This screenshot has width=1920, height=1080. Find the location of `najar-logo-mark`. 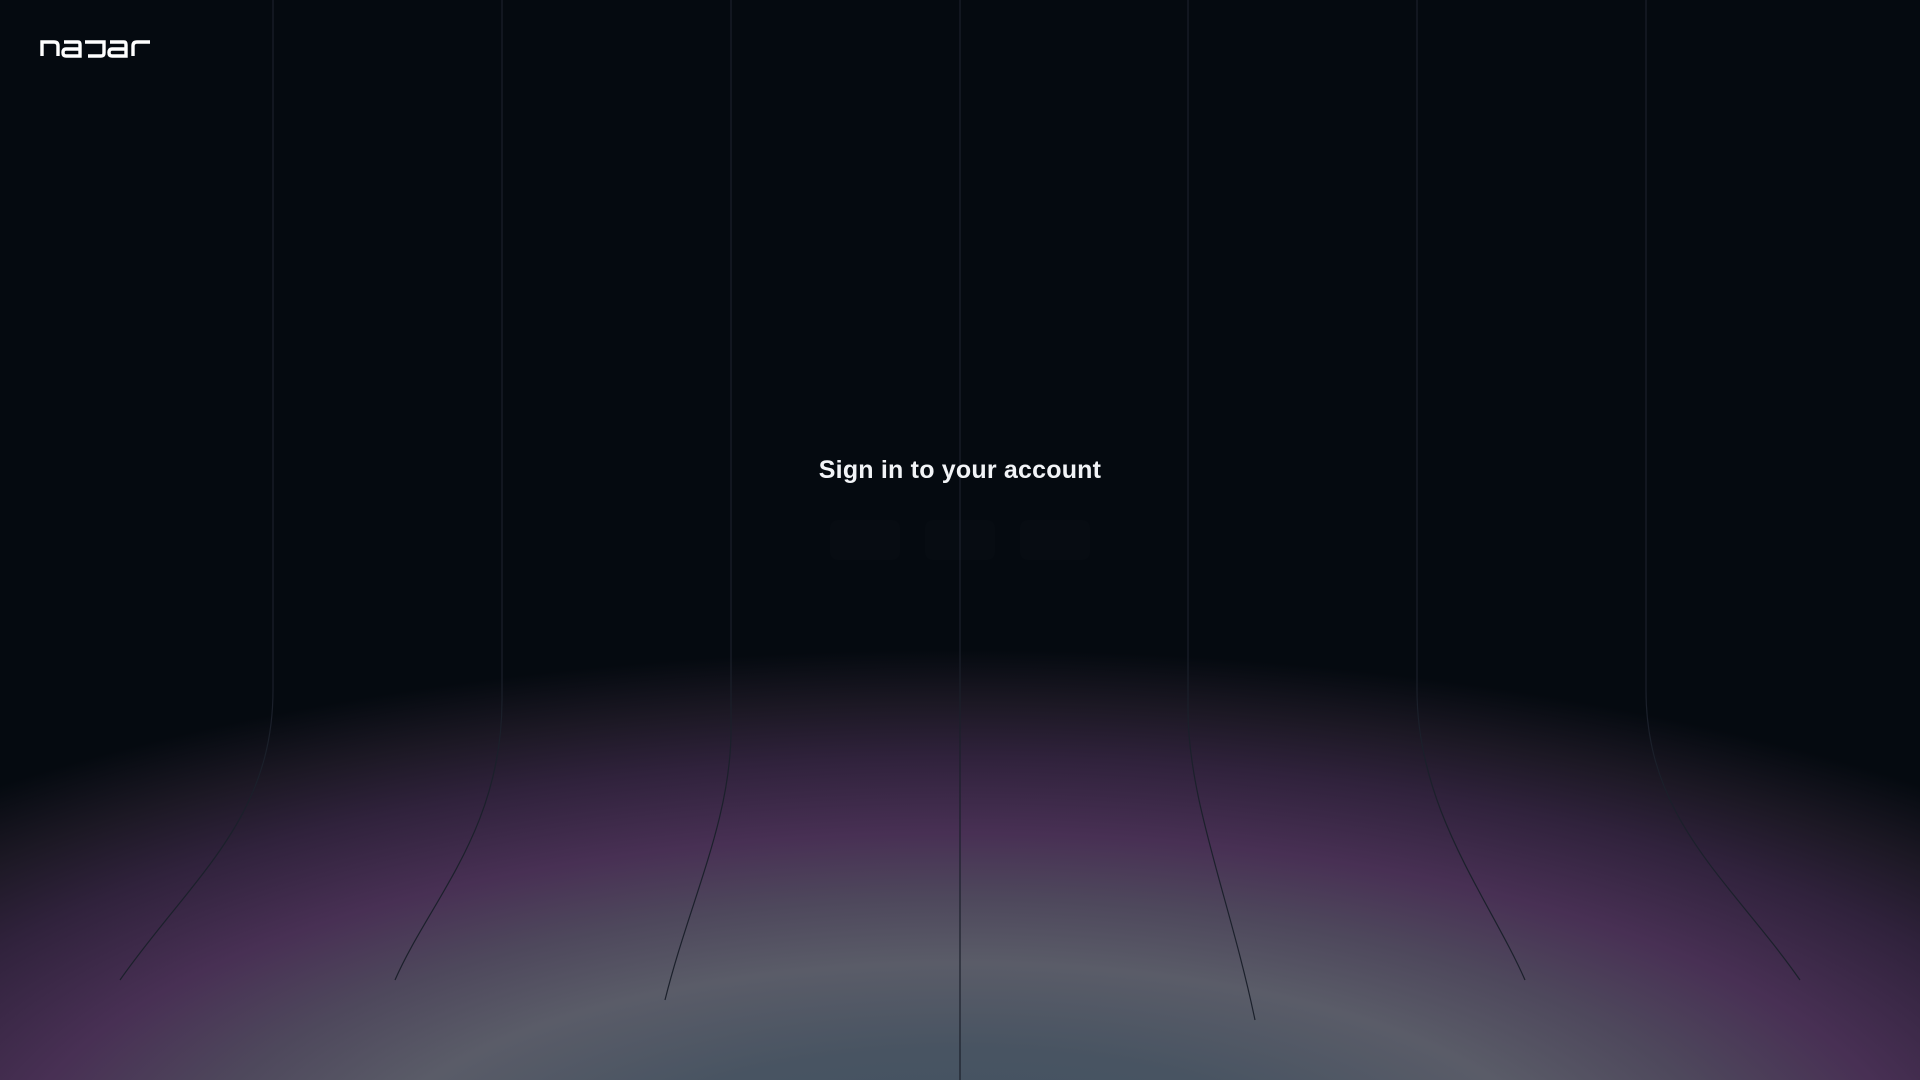

najar-logo-mark is located at coordinates (95, 49).